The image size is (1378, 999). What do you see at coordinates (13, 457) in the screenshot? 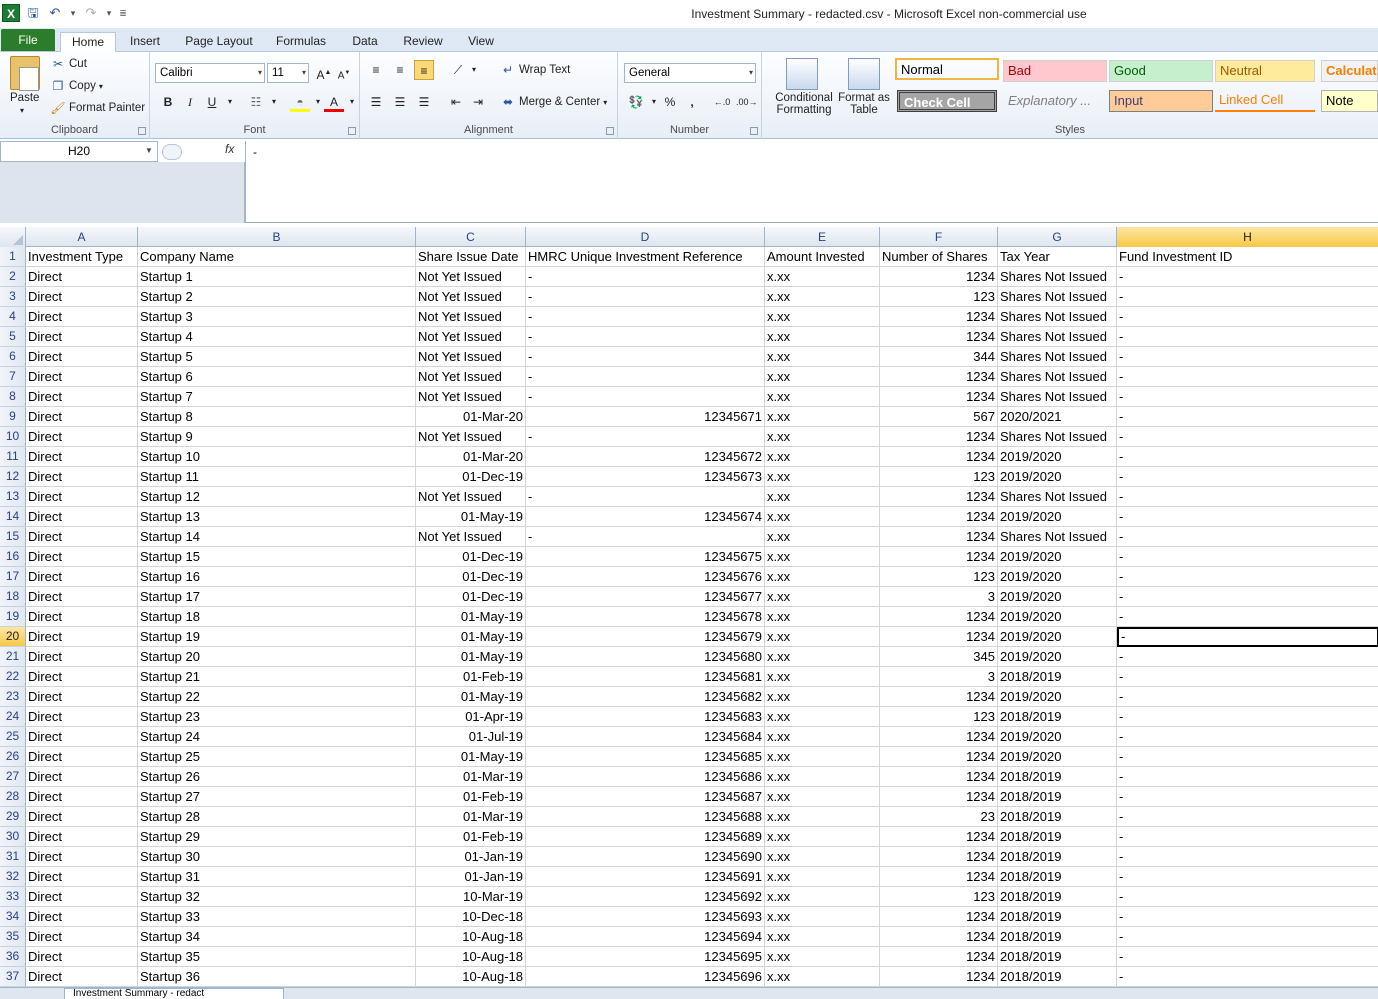
I see `row-header: 11` at bounding box center [13, 457].